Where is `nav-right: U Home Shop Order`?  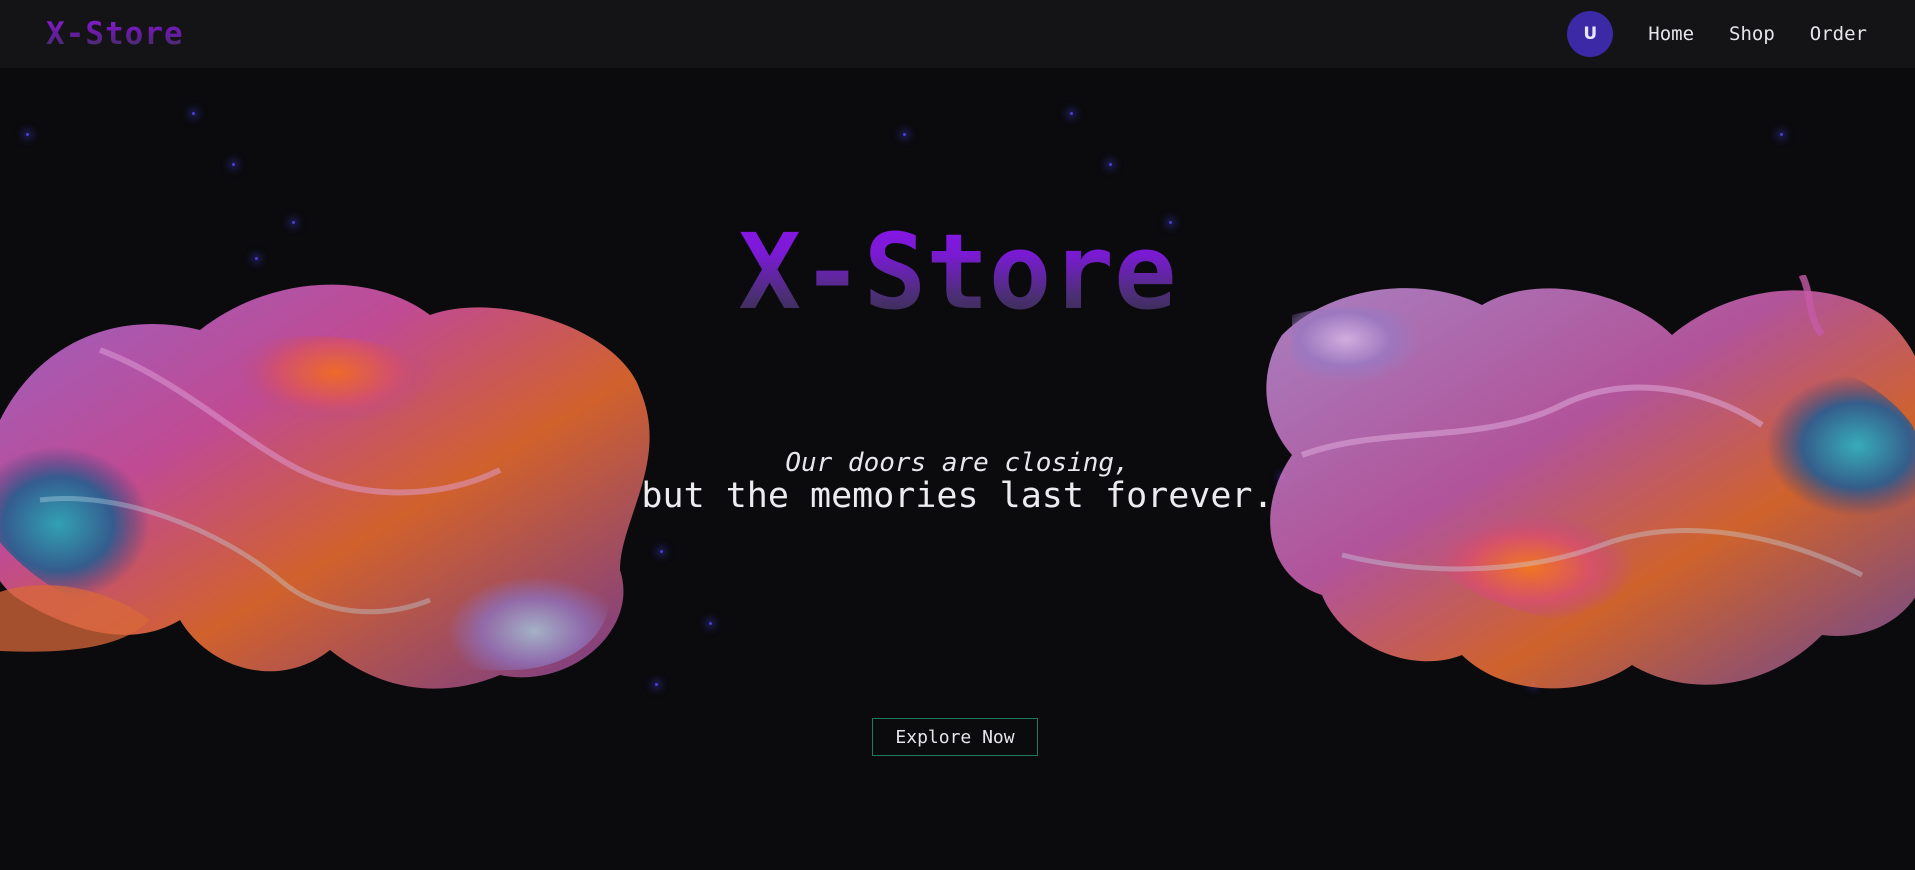 nav-right: U Home Shop Order is located at coordinates (1717, 34).